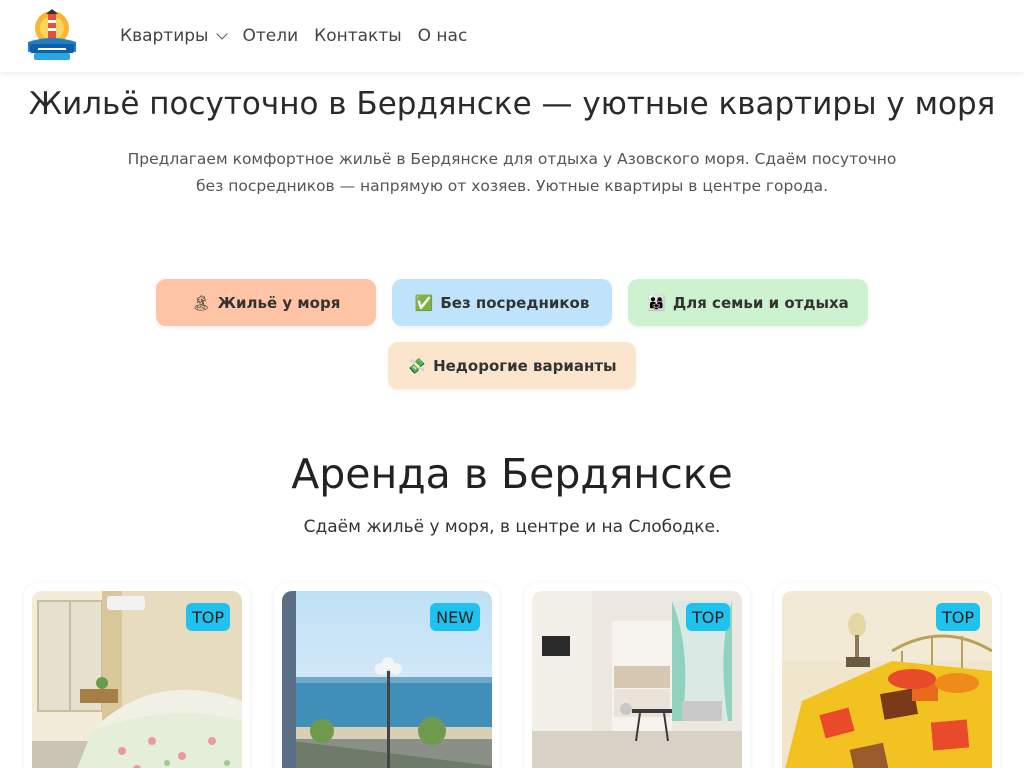 The image size is (1024, 768). What do you see at coordinates (525, 365) in the screenshot?
I see `feature-label: Недорогие варианты` at bounding box center [525, 365].